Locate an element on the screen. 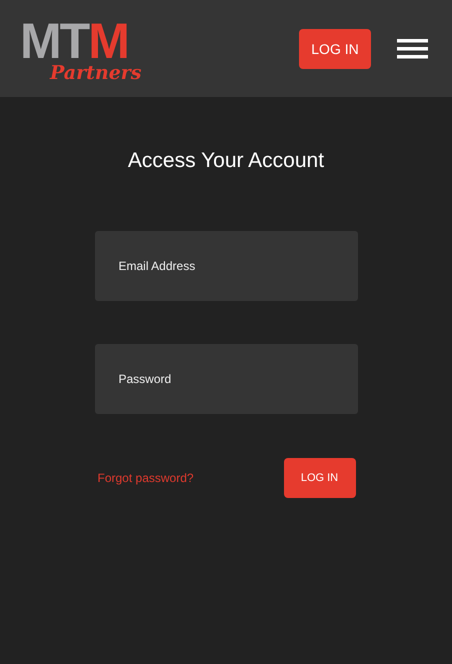 The image size is (452, 664). page-title: Access Your Account is located at coordinates (226, 161).